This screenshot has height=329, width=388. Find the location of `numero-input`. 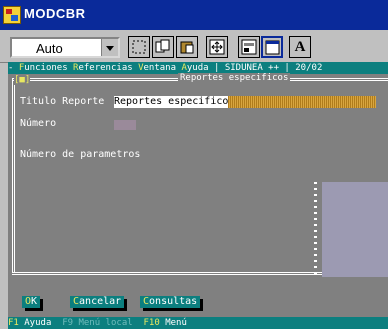

numero-input is located at coordinates (125, 125).